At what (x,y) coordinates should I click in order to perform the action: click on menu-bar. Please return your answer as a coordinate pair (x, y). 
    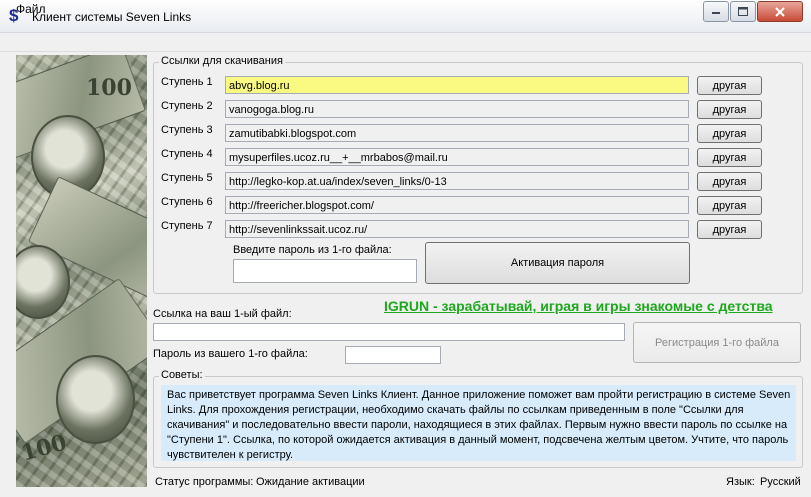
    Looking at the image, I should click on (405, 42).